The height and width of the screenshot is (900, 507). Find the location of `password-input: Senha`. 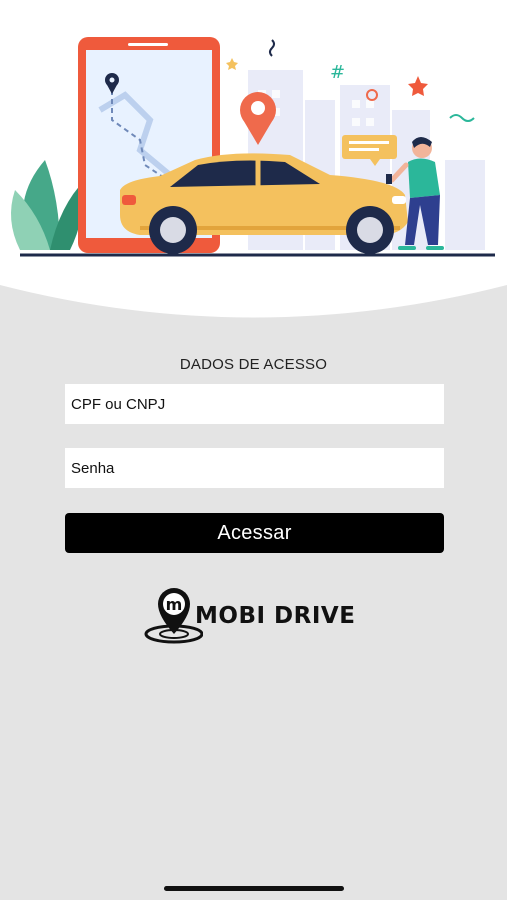

password-input: Senha is located at coordinates (254, 468).